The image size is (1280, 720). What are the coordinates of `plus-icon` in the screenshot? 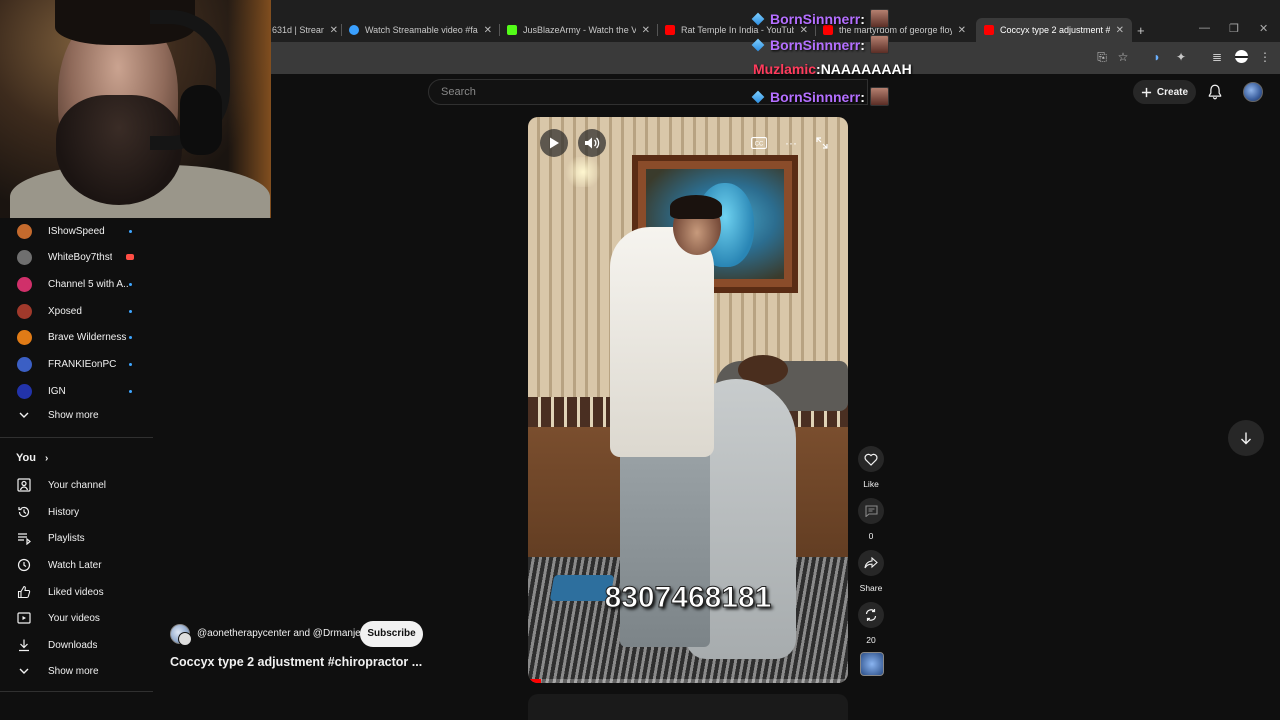 It's located at (1146, 92).